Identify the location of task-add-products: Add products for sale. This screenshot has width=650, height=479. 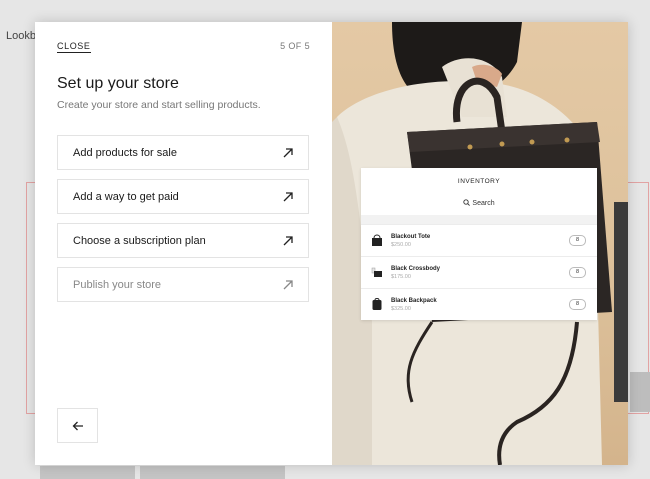
(183, 152).